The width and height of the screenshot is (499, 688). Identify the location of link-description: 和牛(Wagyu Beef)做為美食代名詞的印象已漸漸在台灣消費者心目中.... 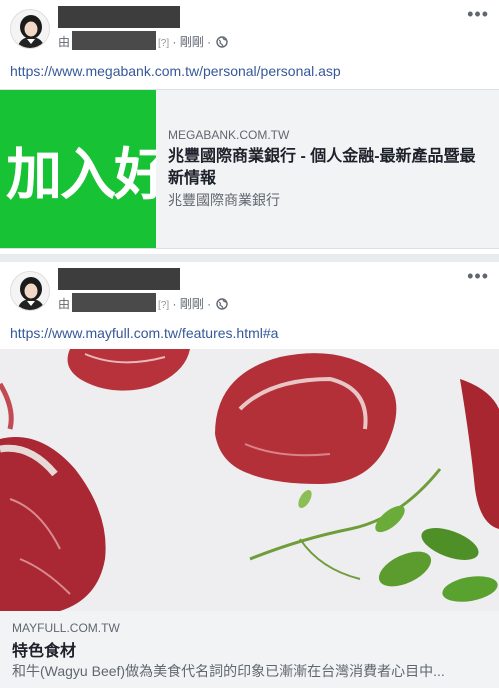
(228, 671).